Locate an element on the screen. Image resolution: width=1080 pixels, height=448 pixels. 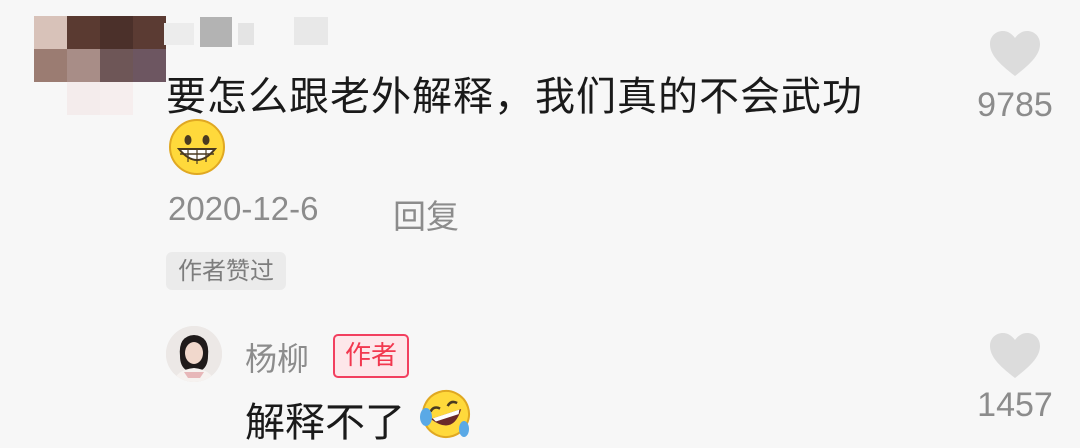
reply-text: 解释不了 is located at coordinates (325, 423).